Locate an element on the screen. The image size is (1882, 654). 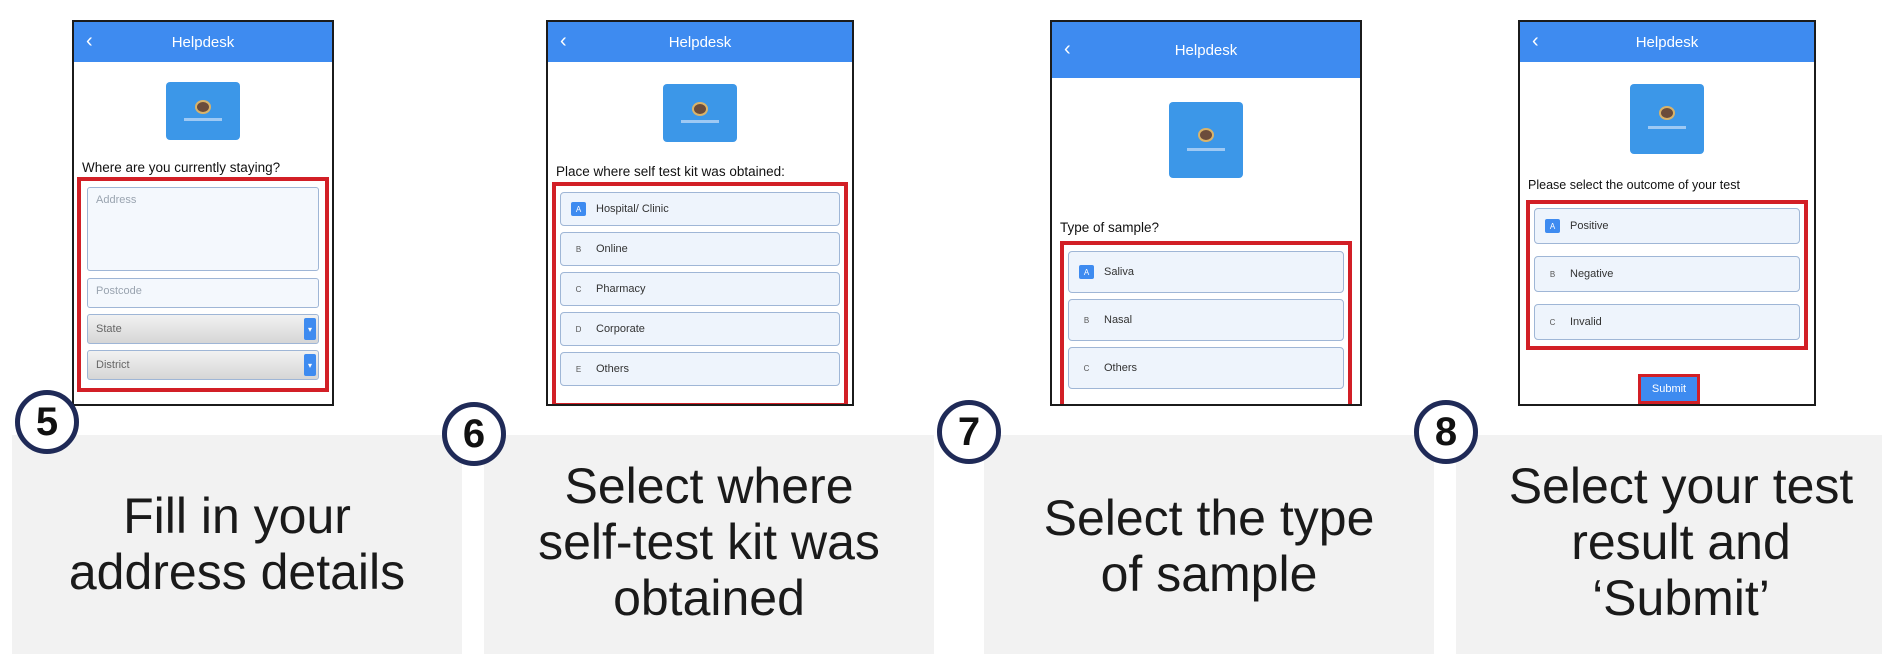
caption-line: self-test kit was is located at coordinates (709, 542).